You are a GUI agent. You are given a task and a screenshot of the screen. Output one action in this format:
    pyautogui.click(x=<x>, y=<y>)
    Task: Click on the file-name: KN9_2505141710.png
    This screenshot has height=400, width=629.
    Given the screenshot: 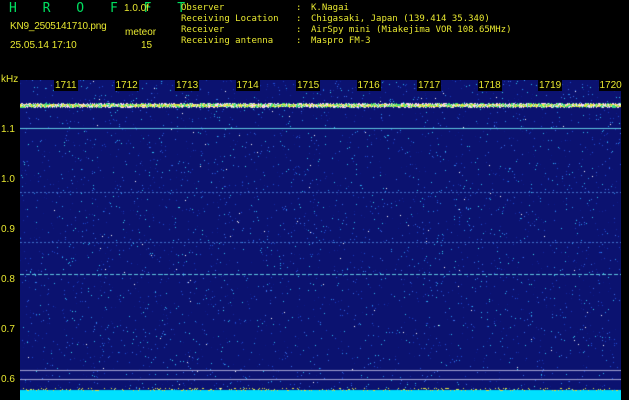 What is the action you would take?
    pyautogui.click(x=58, y=26)
    